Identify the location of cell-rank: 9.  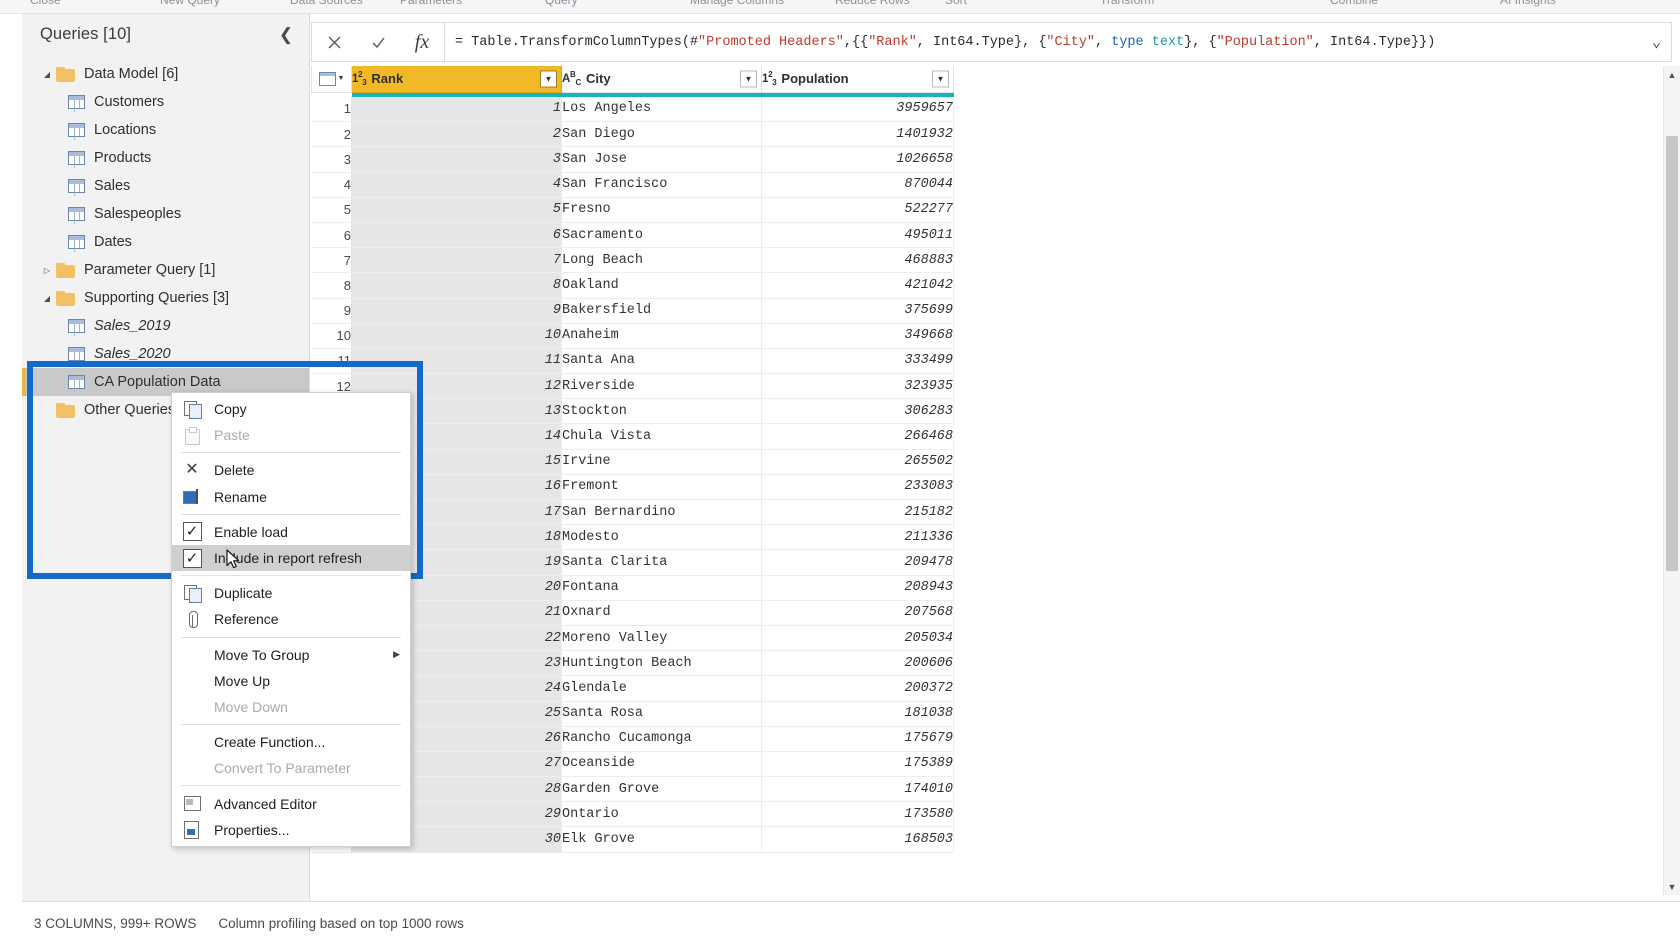
(456, 311).